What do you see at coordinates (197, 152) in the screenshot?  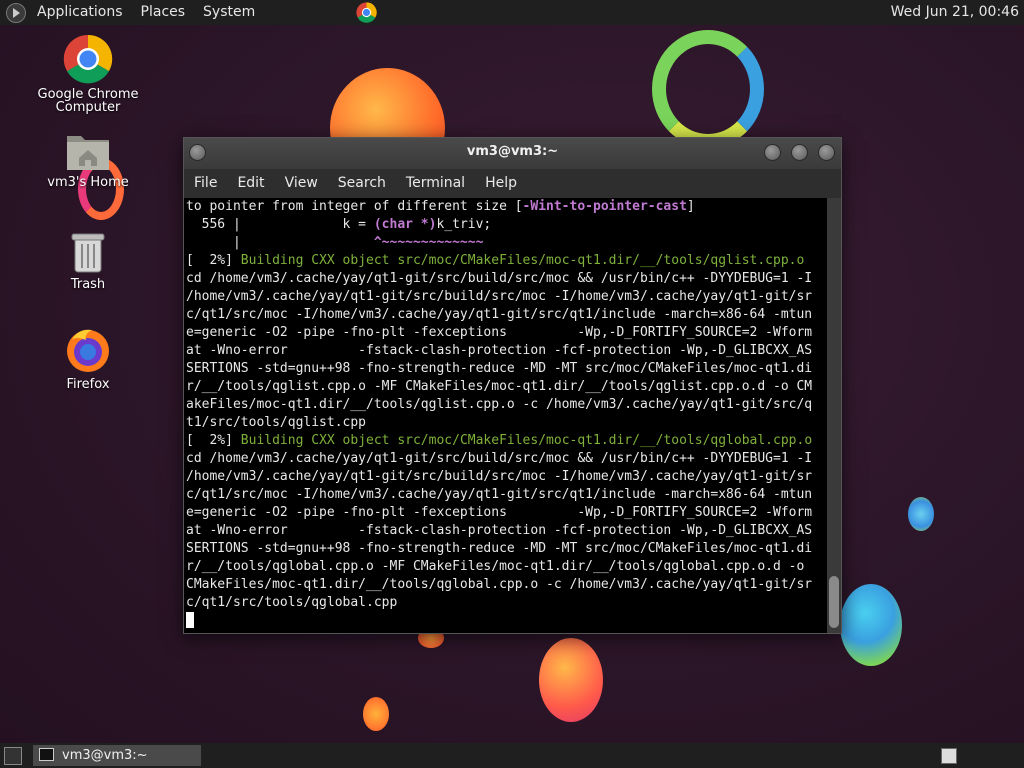 I see `window-menu-button` at bounding box center [197, 152].